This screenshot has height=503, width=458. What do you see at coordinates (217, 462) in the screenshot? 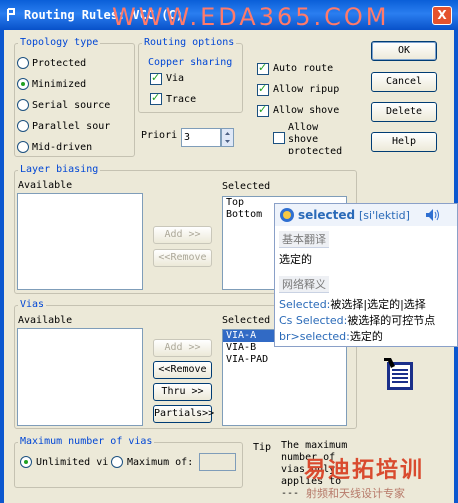
I see `maximum-vias-input` at bounding box center [217, 462].